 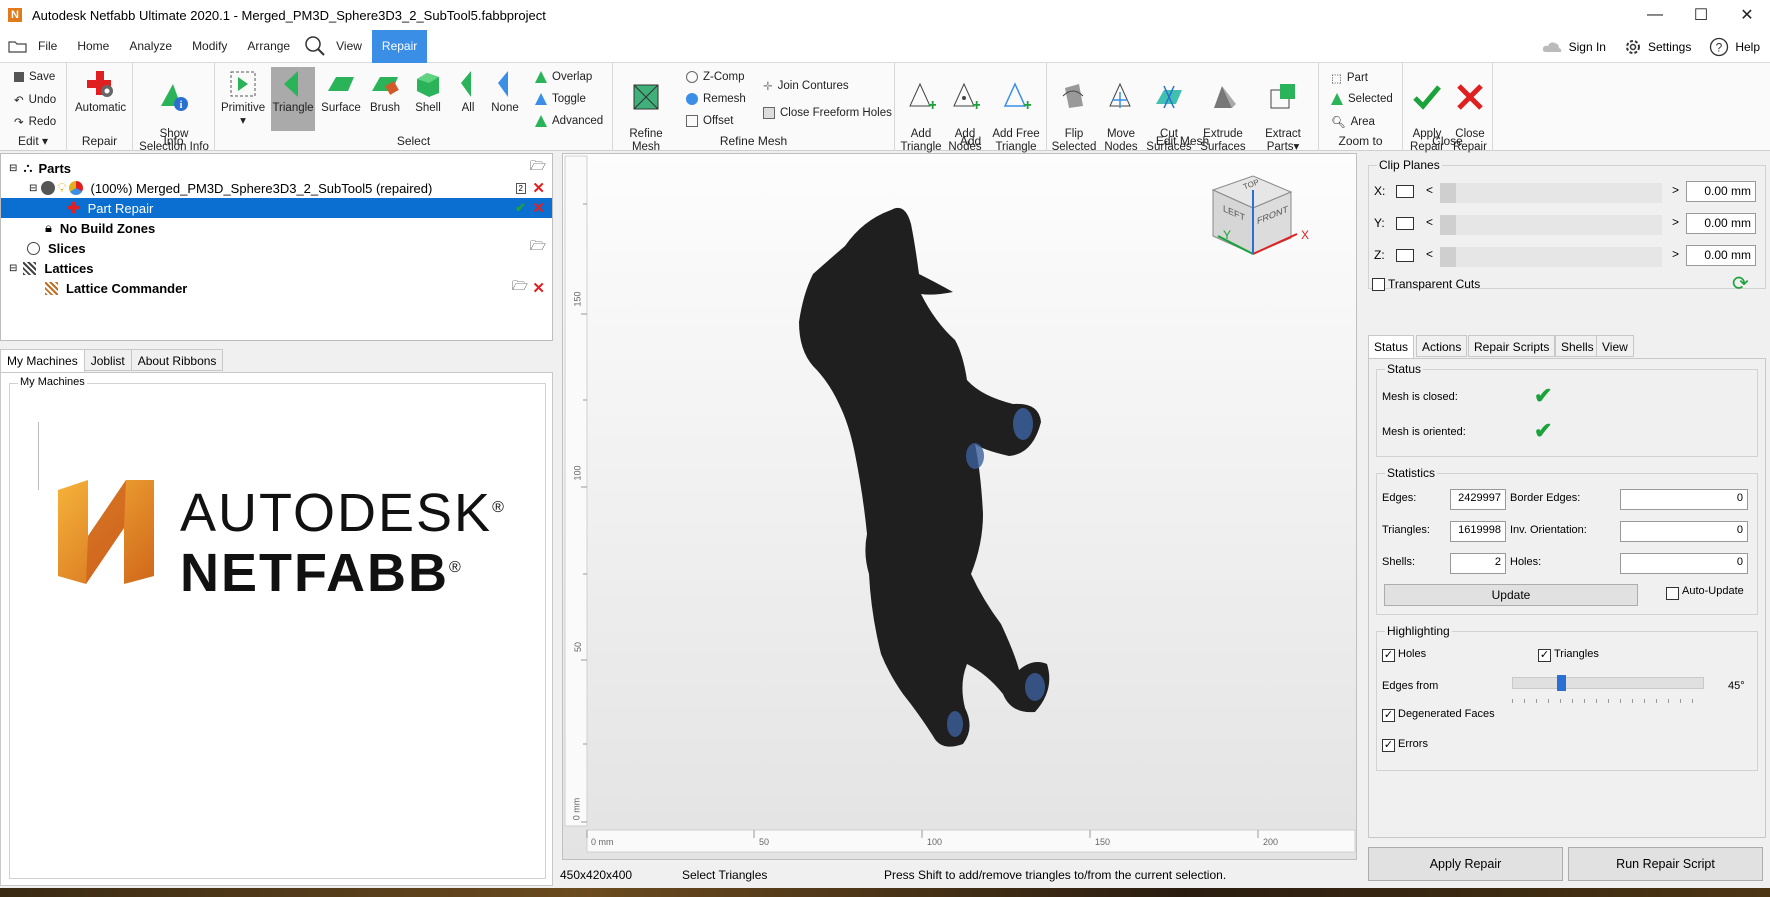 What do you see at coordinates (243, 98) in the screenshot?
I see `primitive-button: Primitive ▾` at bounding box center [243, 98].